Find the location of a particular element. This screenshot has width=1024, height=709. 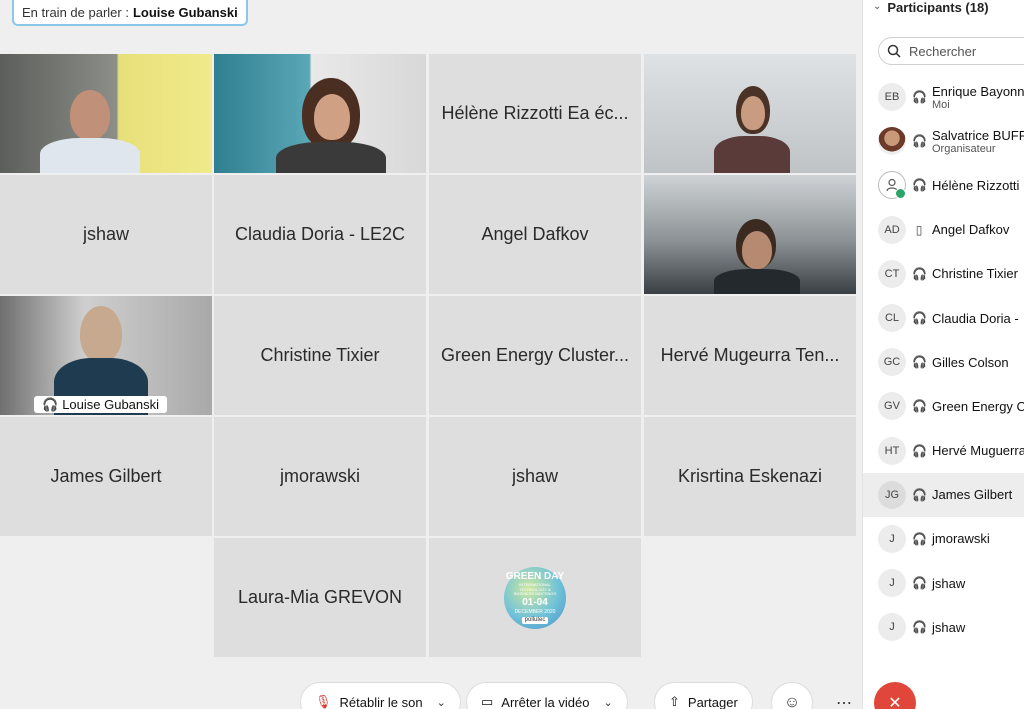

participant-name: James Gilbert is located at coordinates (106, 476).